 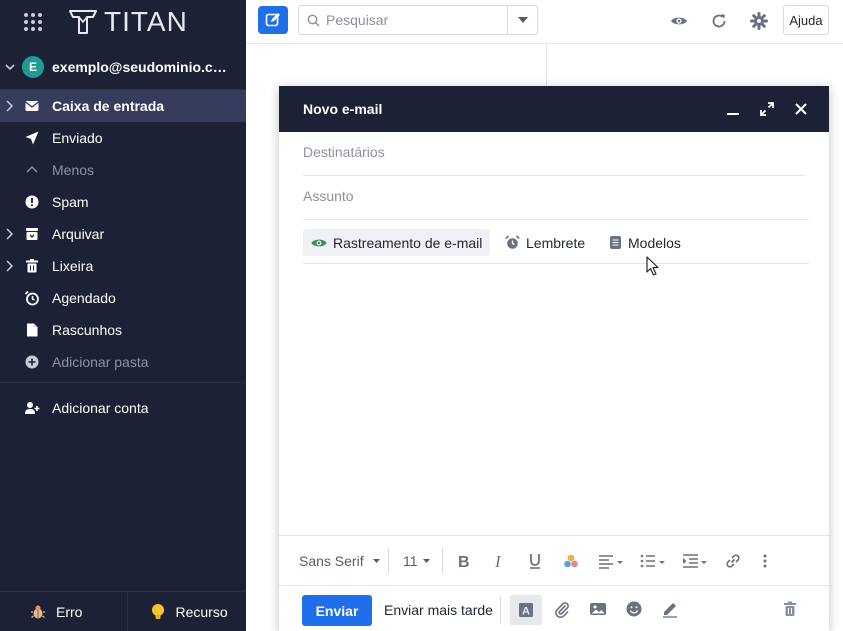 What do you see at coordinates (634, 609) in the screenshot?
I see `emoji-icon` at bounding box center [634, 609].